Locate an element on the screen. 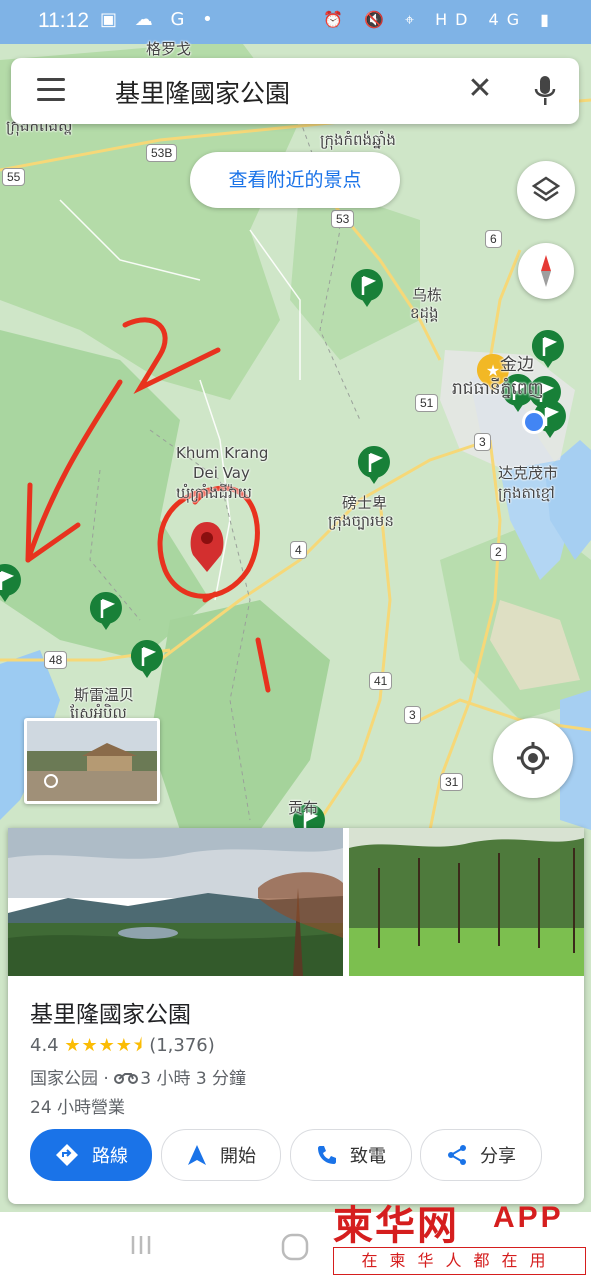 The image size is (591, 1280). compass-icon is located at coordinates (546, 271).